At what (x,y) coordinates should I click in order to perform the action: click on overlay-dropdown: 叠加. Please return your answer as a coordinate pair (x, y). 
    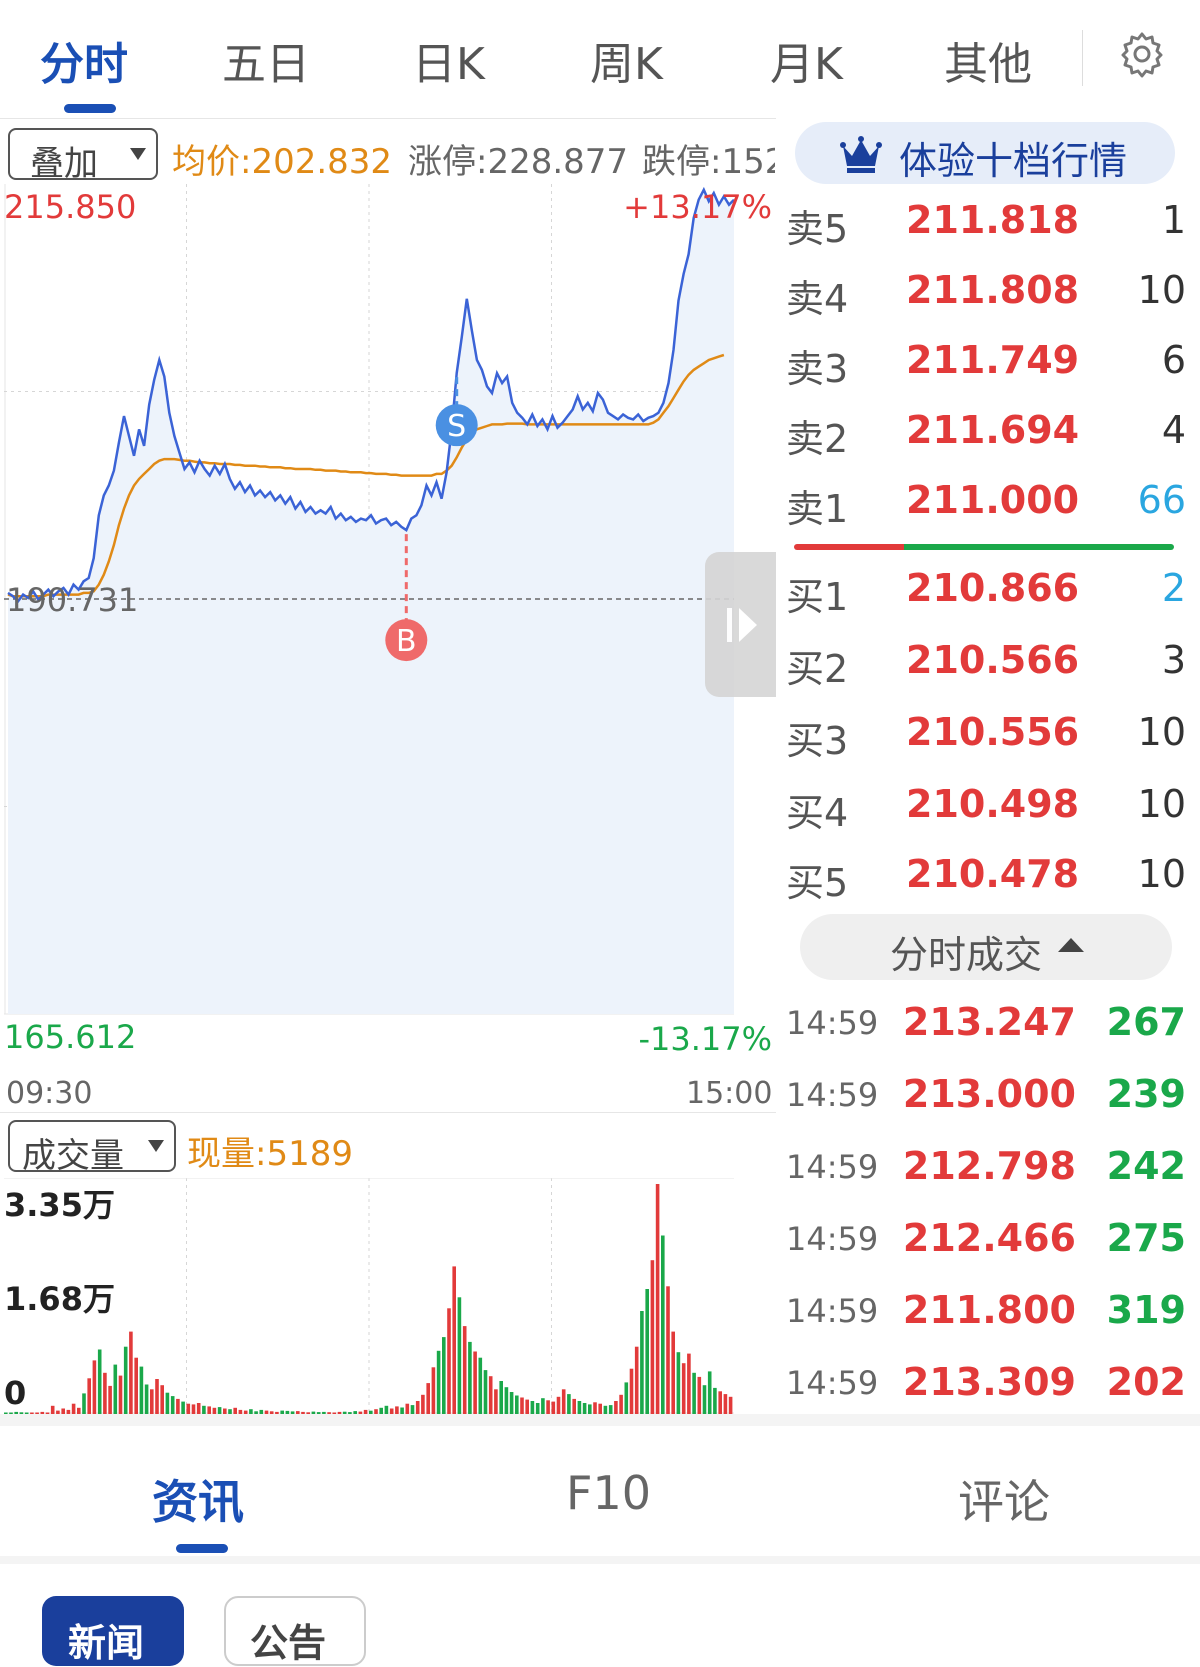
    Looking at the image, I should click on (83, 156).